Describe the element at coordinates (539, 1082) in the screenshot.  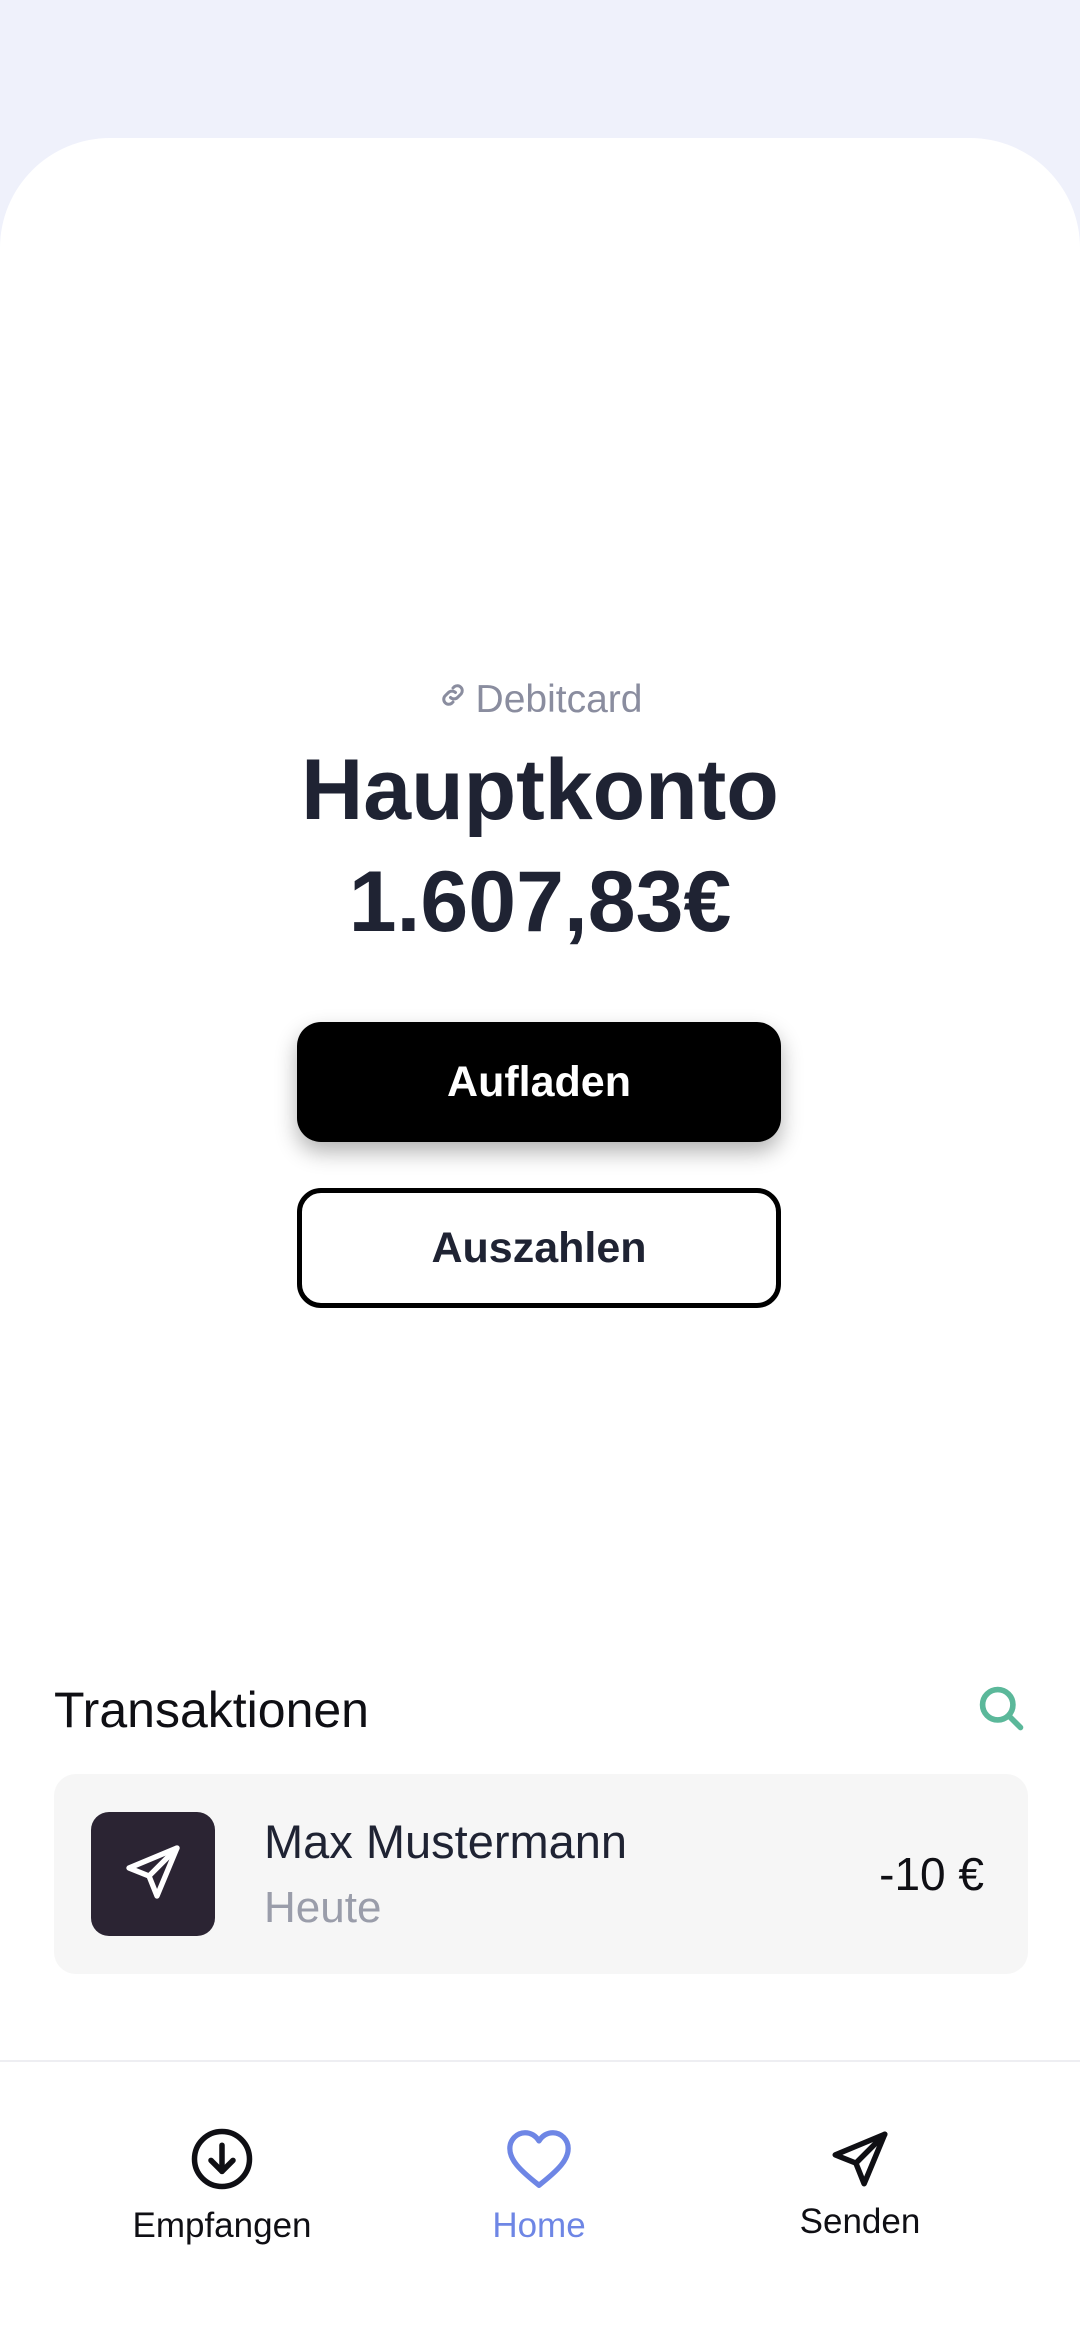
I see `topup-button: Aufladen` at that location.